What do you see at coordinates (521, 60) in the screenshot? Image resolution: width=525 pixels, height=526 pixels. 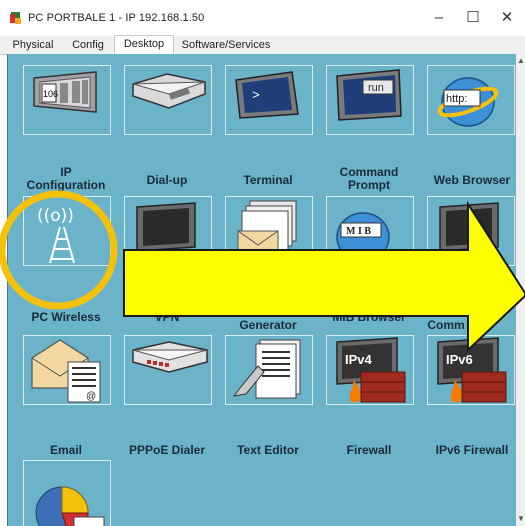 I see `scroll-up-arrow-icon: ▲` at bounding box center [521, 60].